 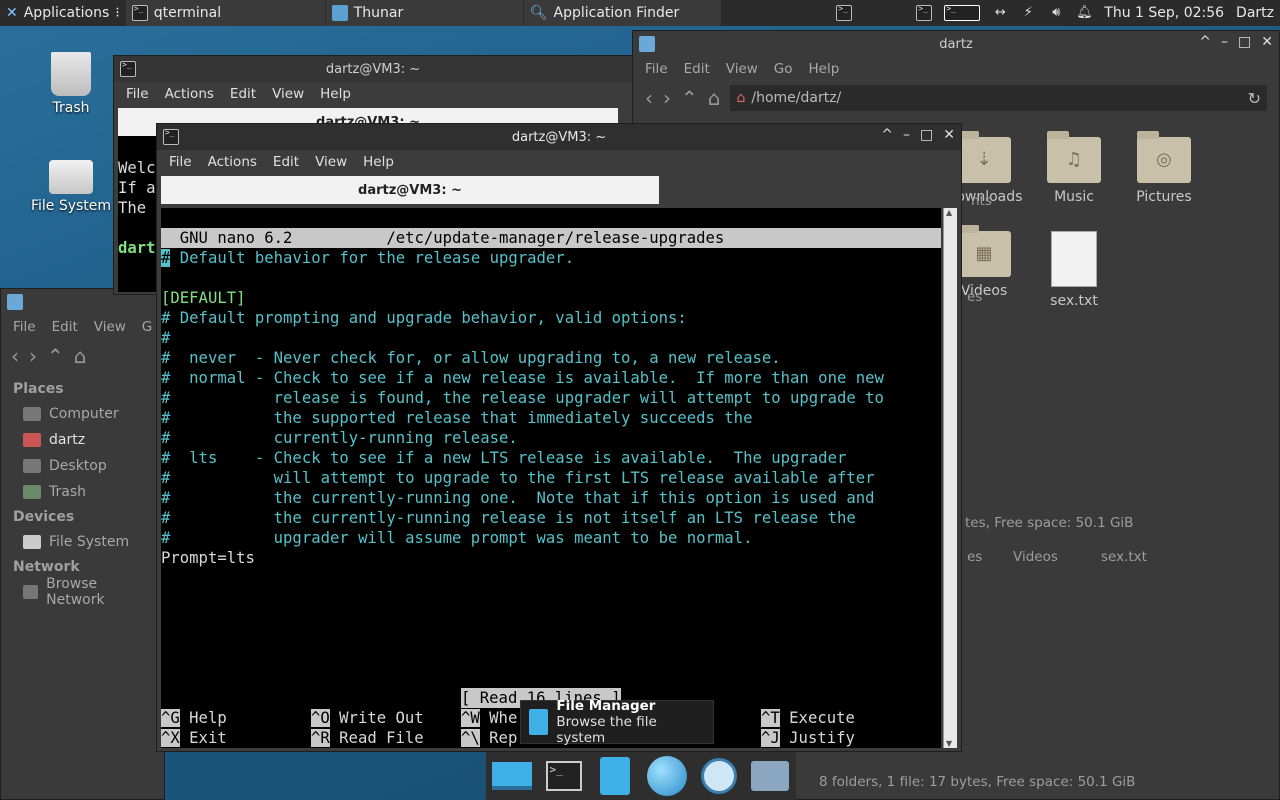 I want to click on sidebar-item-computer: Computer, so click(x=82, y=414).